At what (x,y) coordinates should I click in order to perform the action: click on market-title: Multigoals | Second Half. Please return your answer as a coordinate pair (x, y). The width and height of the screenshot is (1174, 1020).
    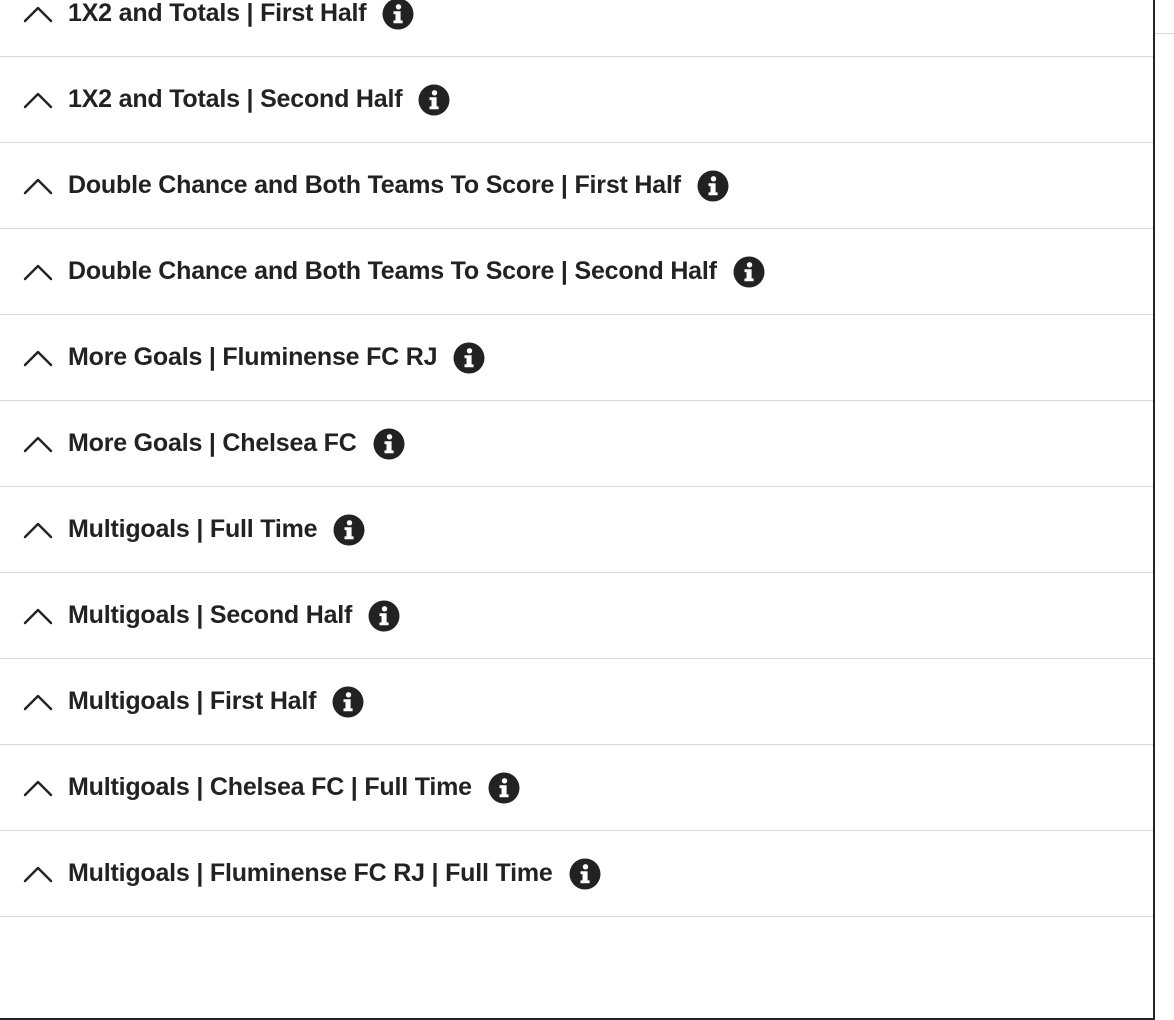
    Looking at the image, I should click on (210, 615).